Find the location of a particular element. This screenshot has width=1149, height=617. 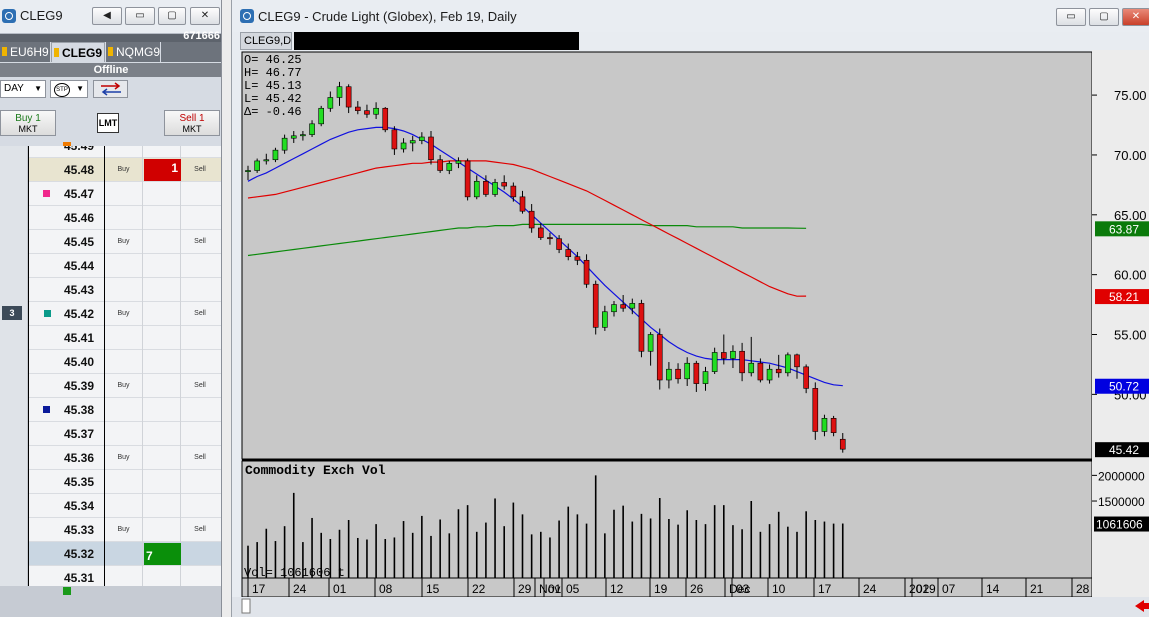

sell-market-button: Sell 1 MKT is located at coordinates (192, 123).